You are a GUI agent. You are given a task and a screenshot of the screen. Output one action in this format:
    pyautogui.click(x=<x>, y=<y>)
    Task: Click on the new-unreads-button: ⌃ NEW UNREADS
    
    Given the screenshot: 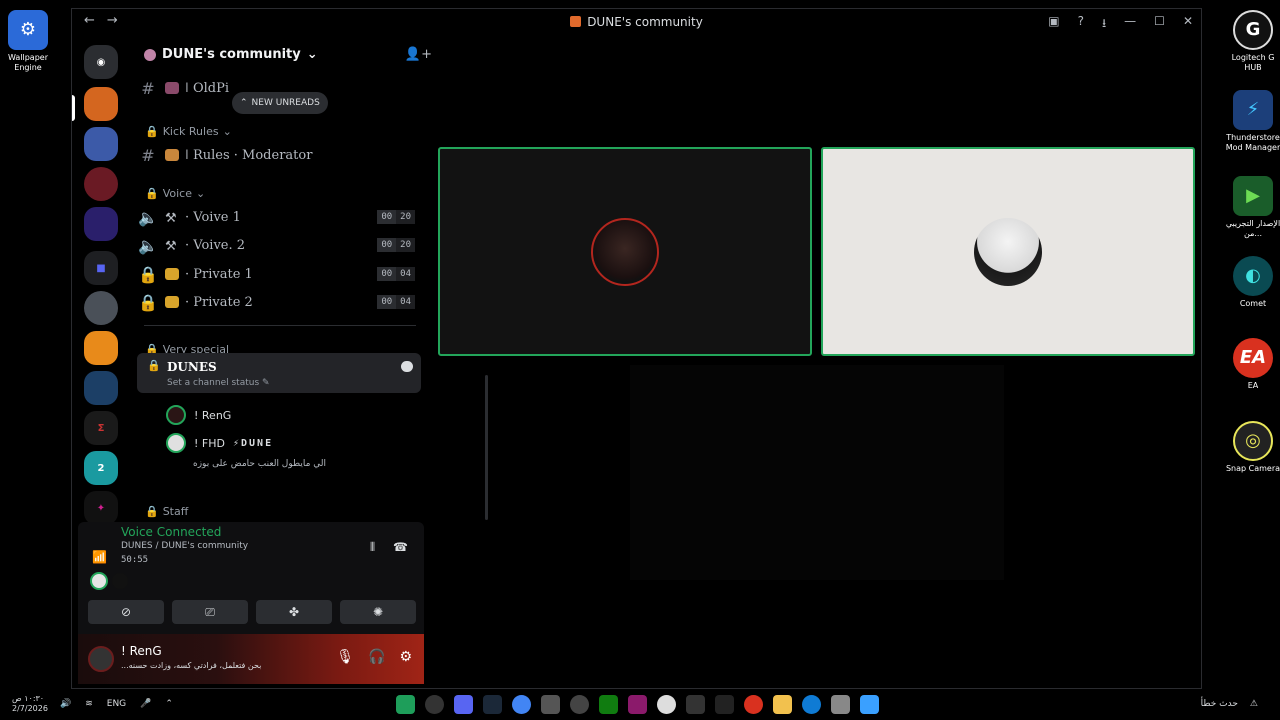 What is the action you would take?
    pyautogui.click(x=280, y=103)
    